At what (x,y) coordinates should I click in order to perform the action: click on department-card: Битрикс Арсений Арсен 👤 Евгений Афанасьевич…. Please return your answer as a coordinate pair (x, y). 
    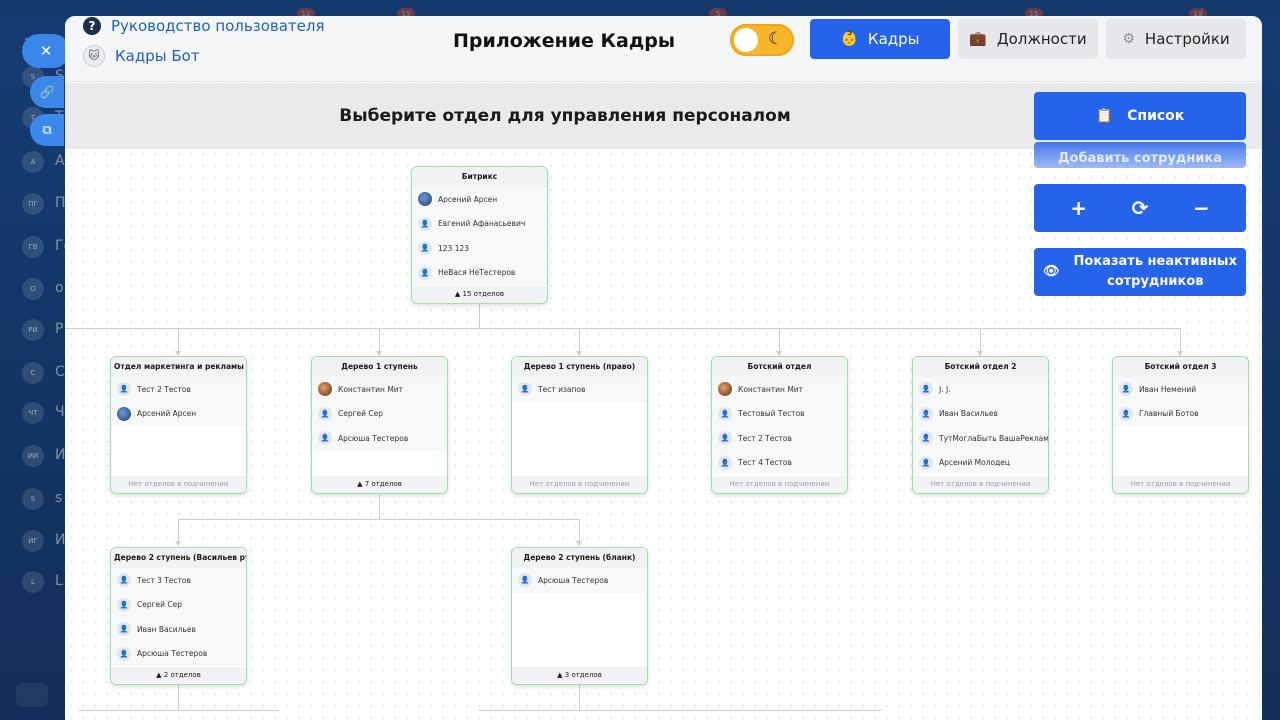
    Looking at the image, I should click on (479, 235).